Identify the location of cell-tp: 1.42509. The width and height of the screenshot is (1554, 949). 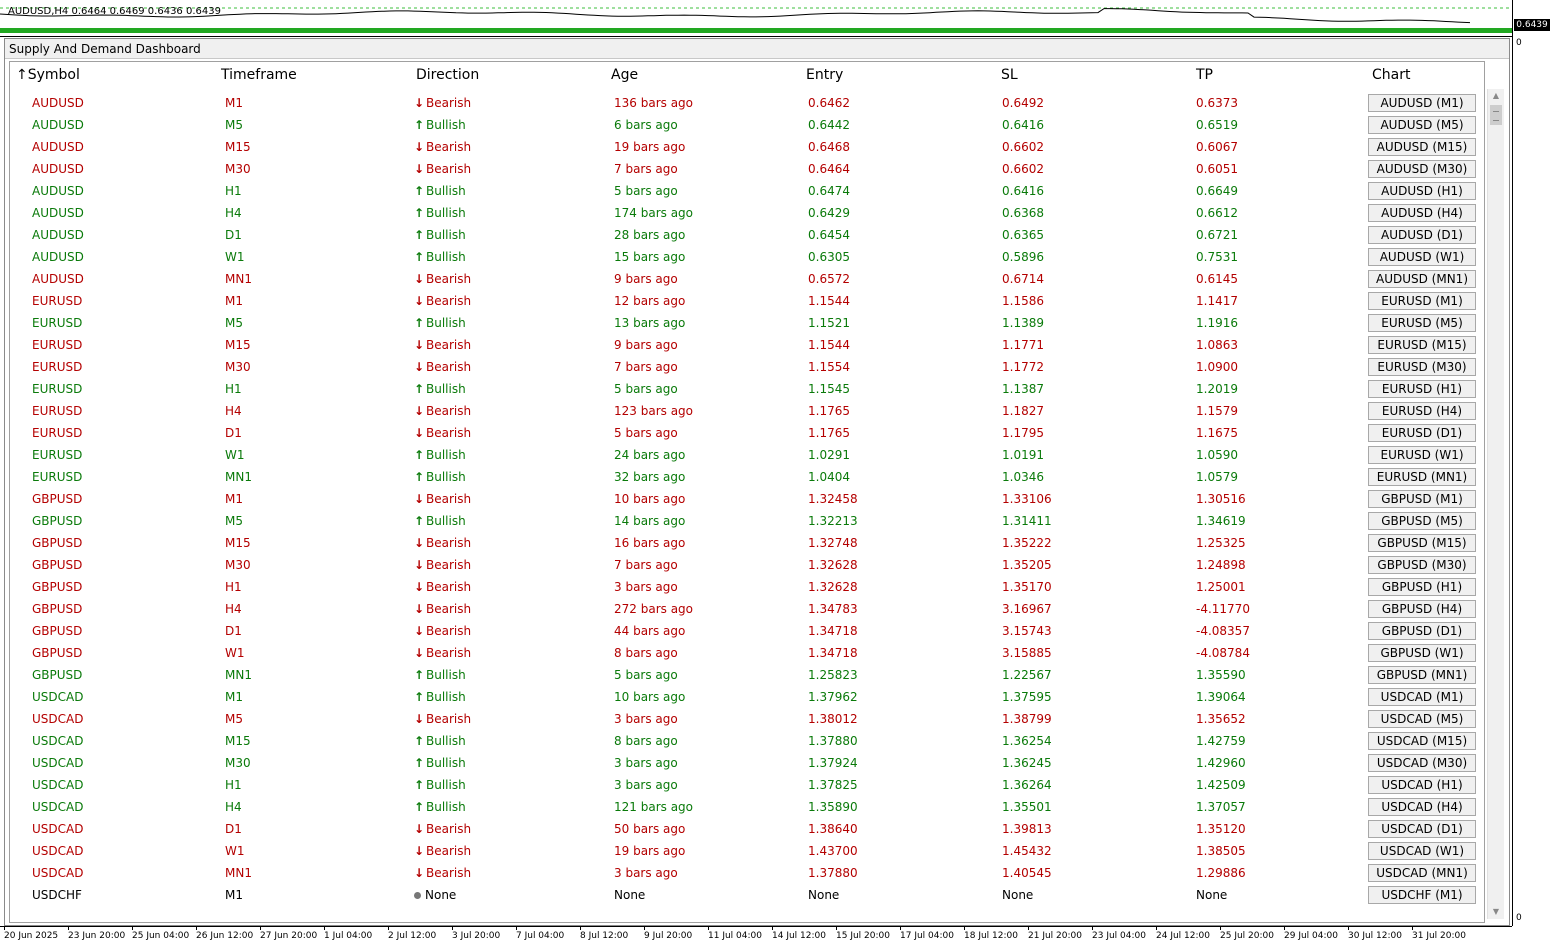
(1221, 785).